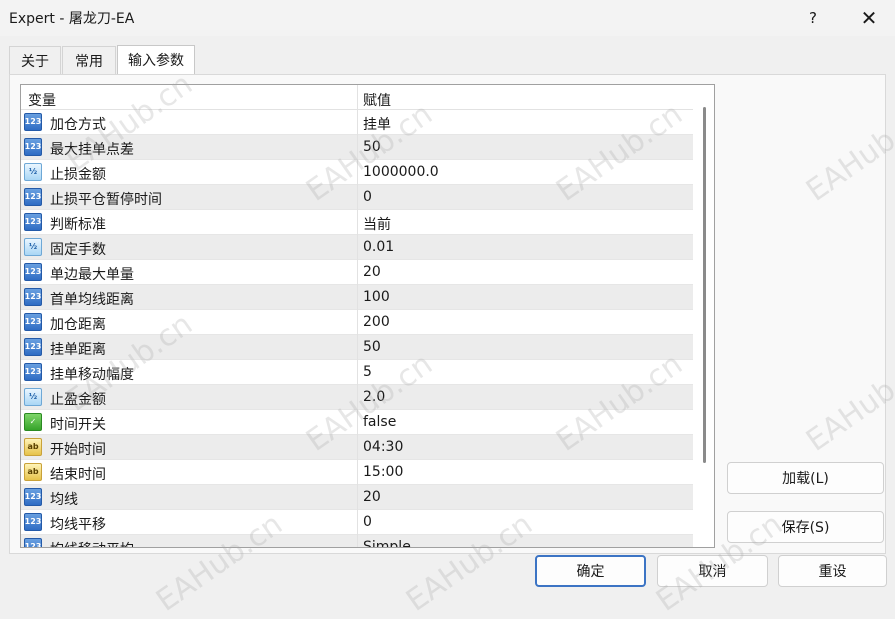 The height and width of the screenshot is (619, 895). Describe the element at coordinates (712, 571) in the screenshot. I see `cancel-button: 取消` at that location.